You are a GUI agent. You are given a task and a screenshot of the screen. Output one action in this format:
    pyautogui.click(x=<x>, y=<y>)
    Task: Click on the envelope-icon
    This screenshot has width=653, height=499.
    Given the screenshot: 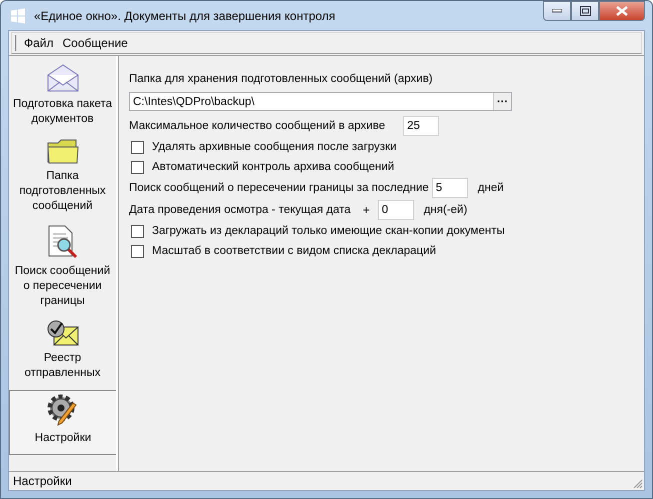 What is the action you would take?
    pyautogui.click(x=63, y=78)
    